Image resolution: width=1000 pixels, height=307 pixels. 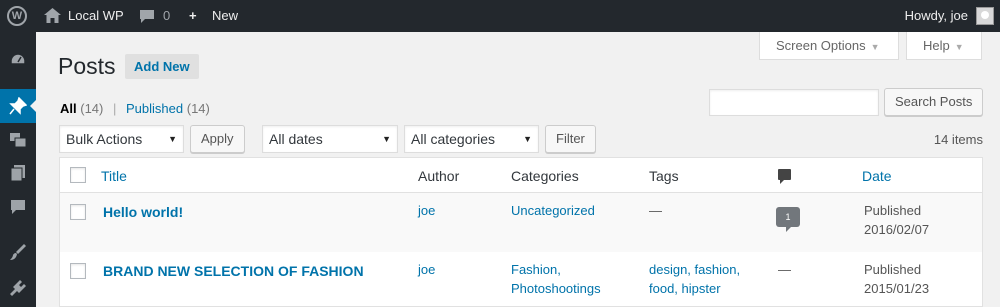 What do you see at coordinates (821, 45) in the screenshot?
I see `screen-options-label: Screen Options` at bounding box center [821, 45].